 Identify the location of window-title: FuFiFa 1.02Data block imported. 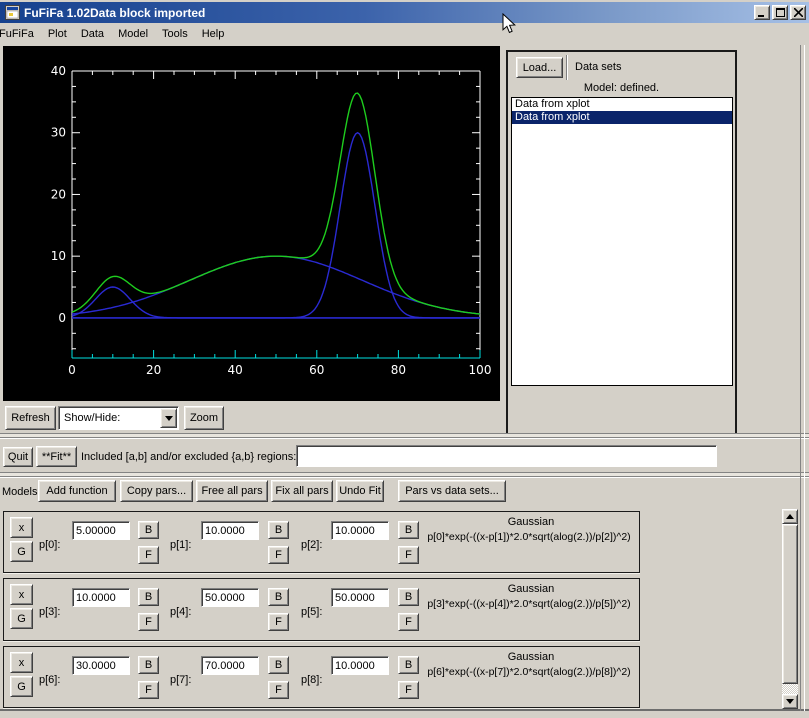
(115, 12).